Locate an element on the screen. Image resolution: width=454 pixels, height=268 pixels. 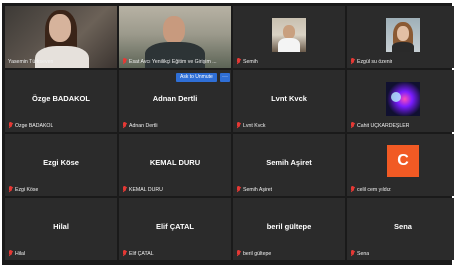
participant-tile-kemal: KEMAL DURU KEMAL DURU is located at coordinates (175, 165).